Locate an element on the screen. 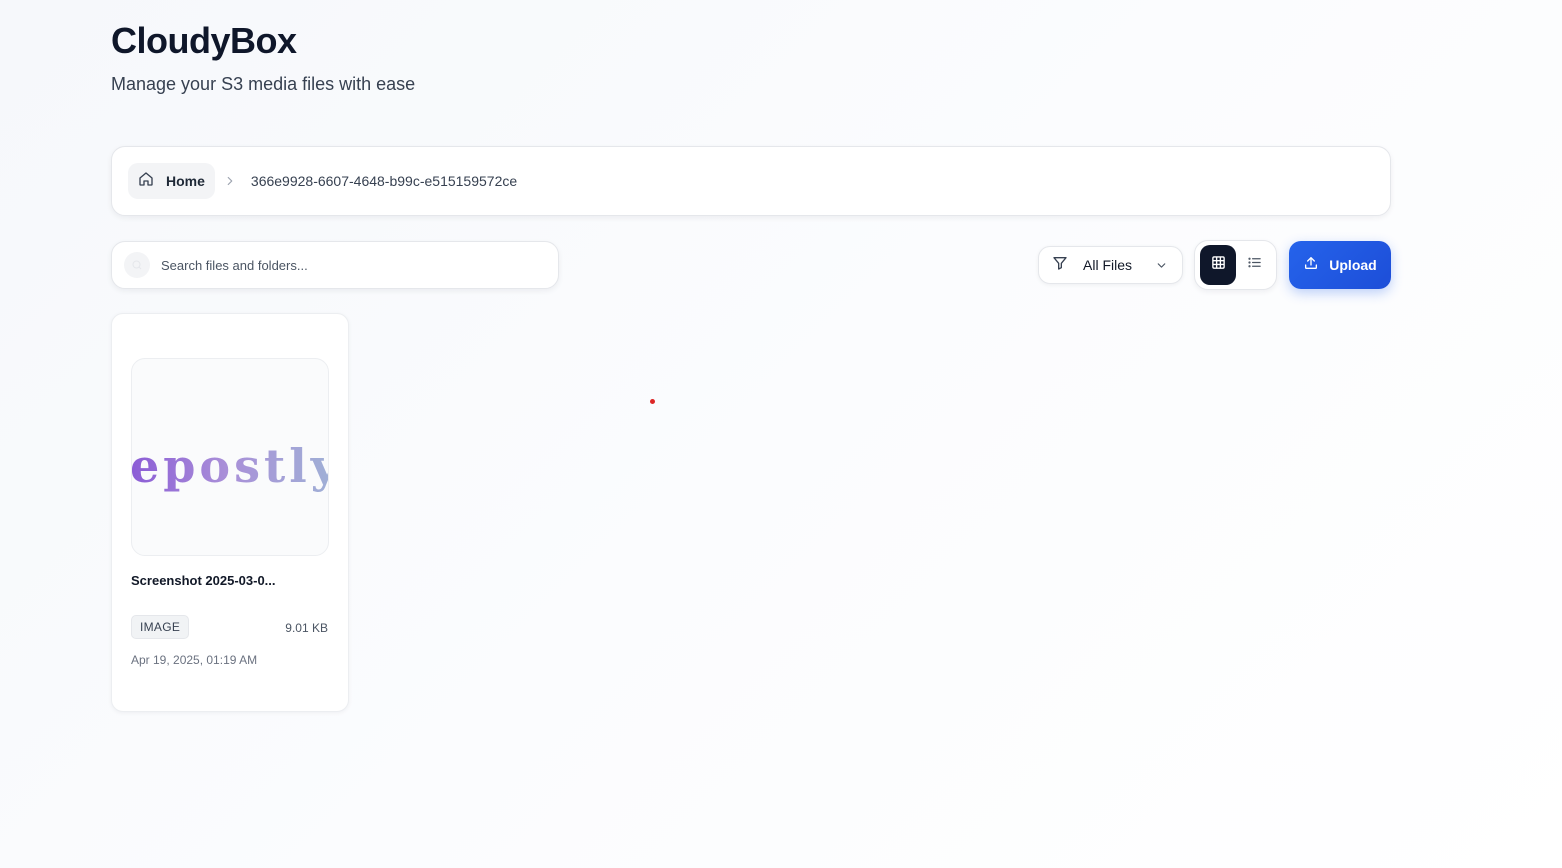 The height and width of the screenshot is (868, 1562). breadcrumb-home-label: Home is located at coordinates (185, 181).